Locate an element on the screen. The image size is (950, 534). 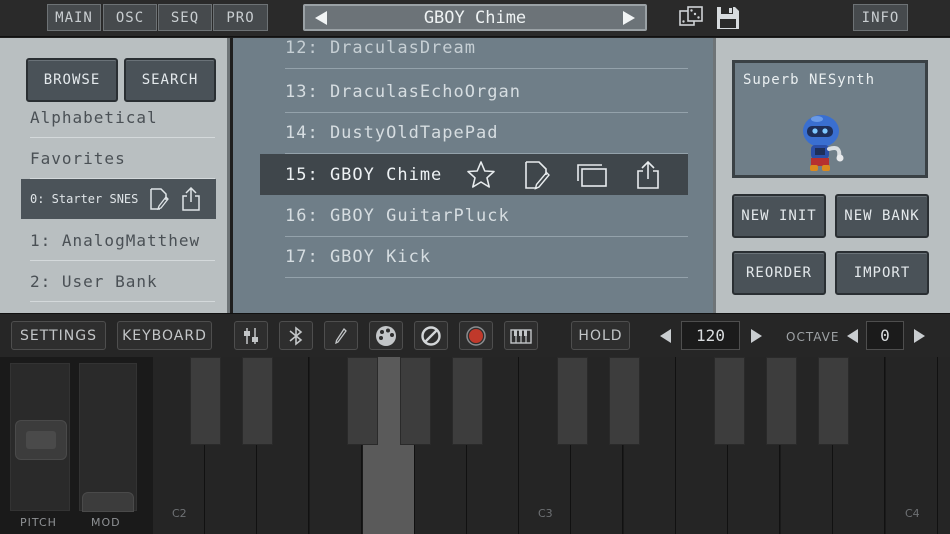
keyboard-button: KEYBOARD is located at coordinates (164, 335).